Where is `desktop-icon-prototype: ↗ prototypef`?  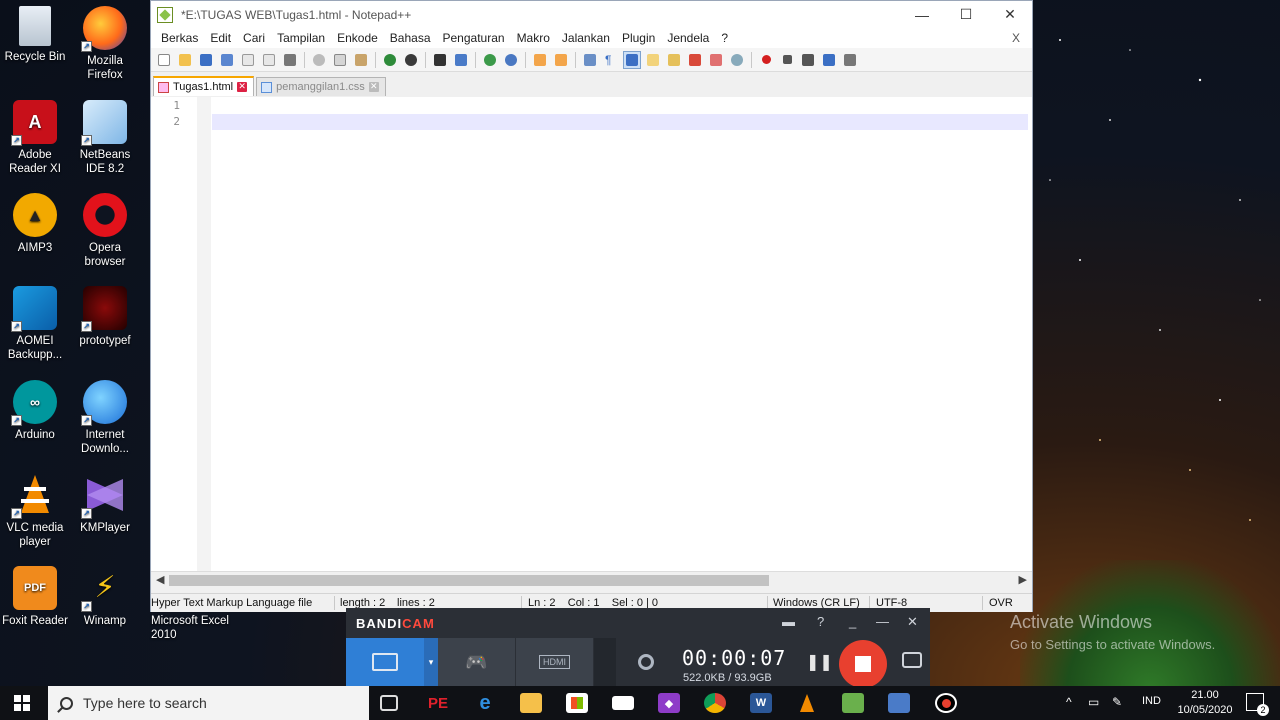 desktop-icon-prototype: ↗ prototypef is located at coordinates (105, 317).